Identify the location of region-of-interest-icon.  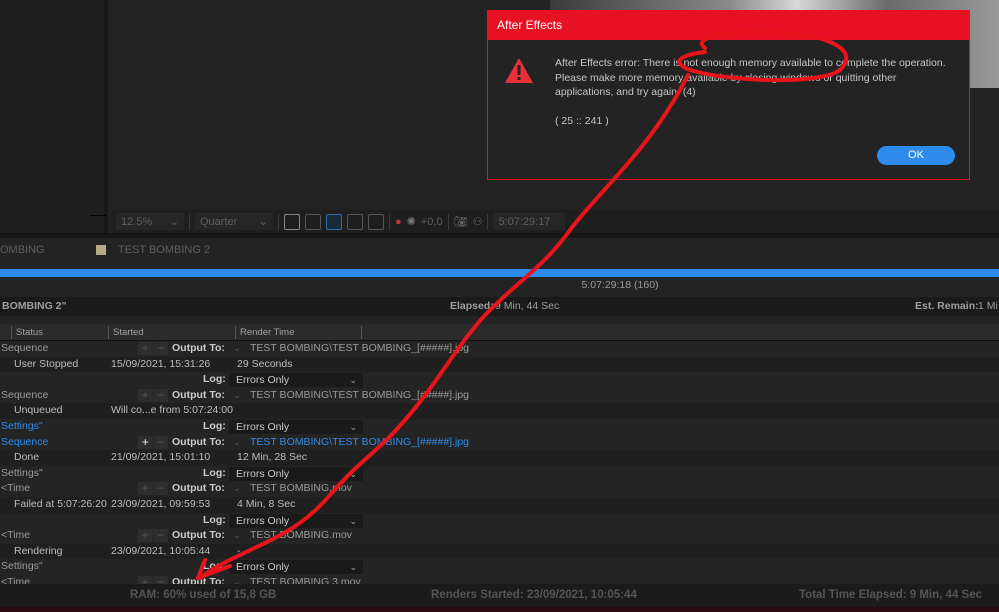
(355, 221).